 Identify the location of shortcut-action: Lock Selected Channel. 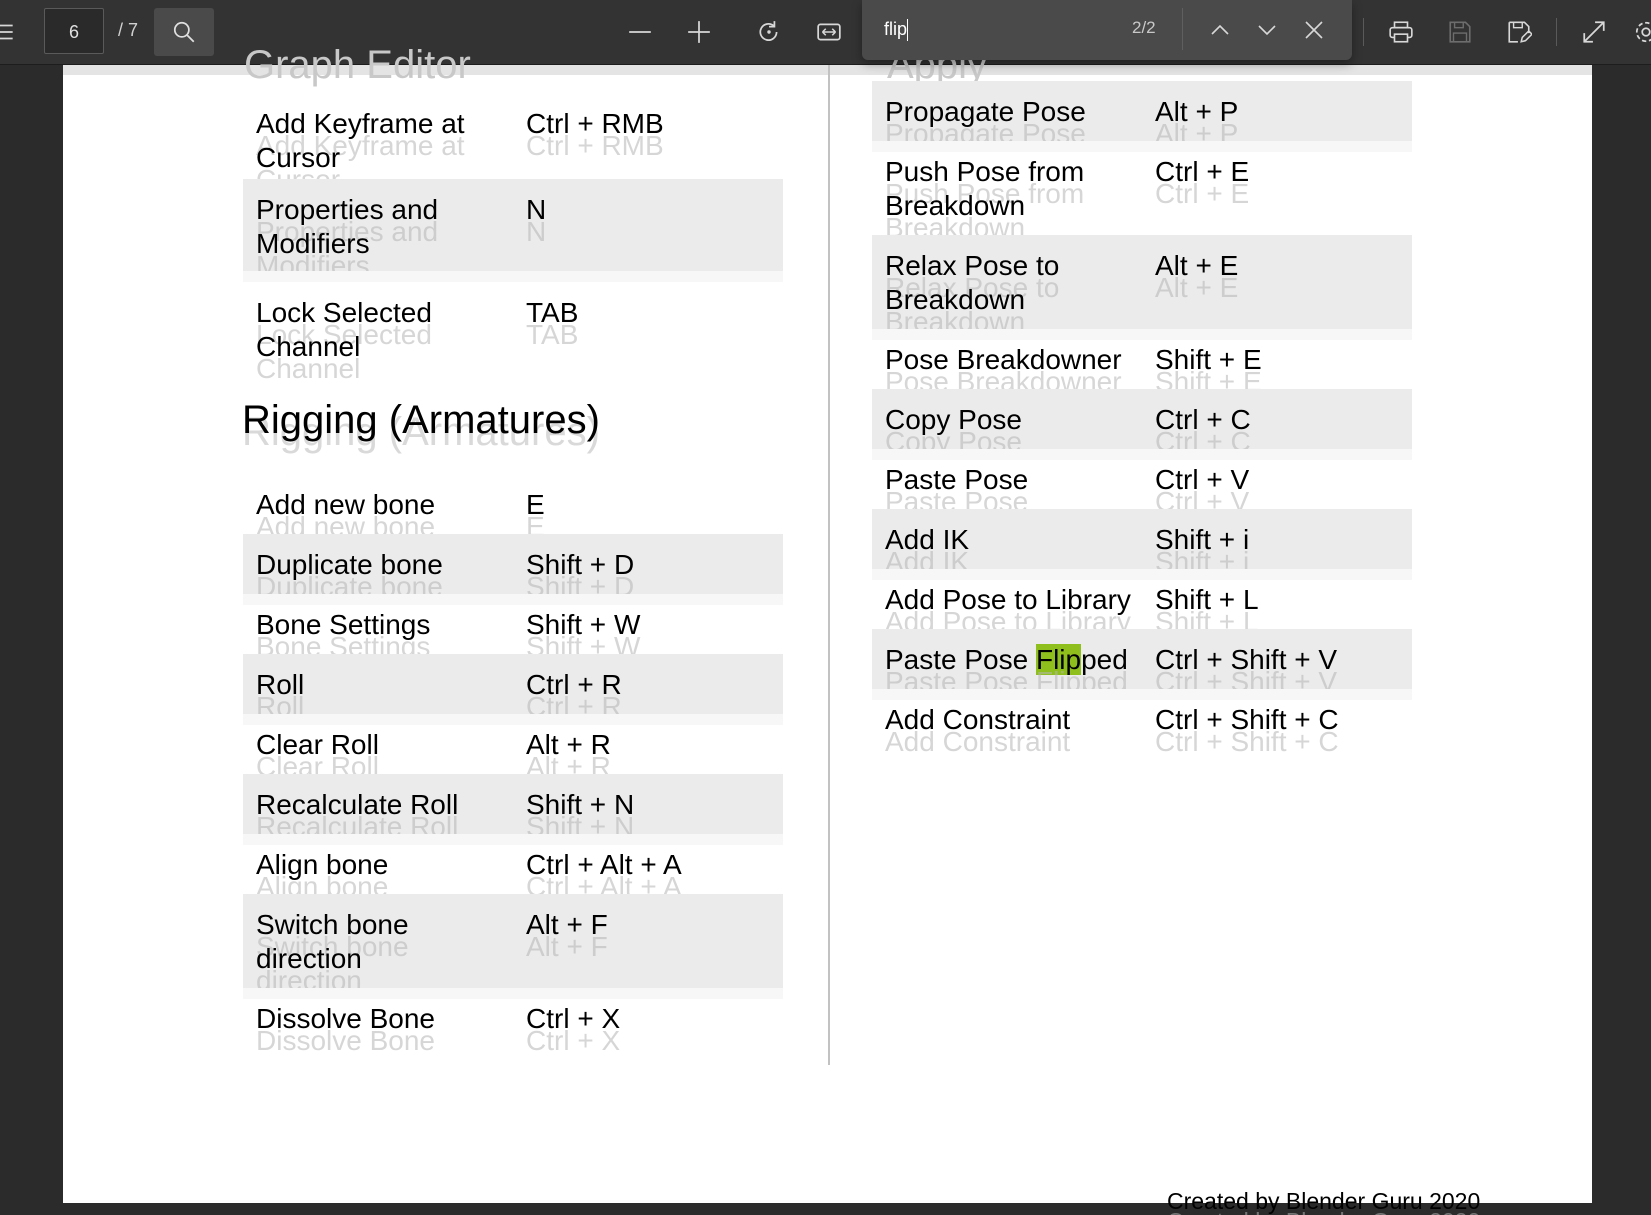
(344, 329).